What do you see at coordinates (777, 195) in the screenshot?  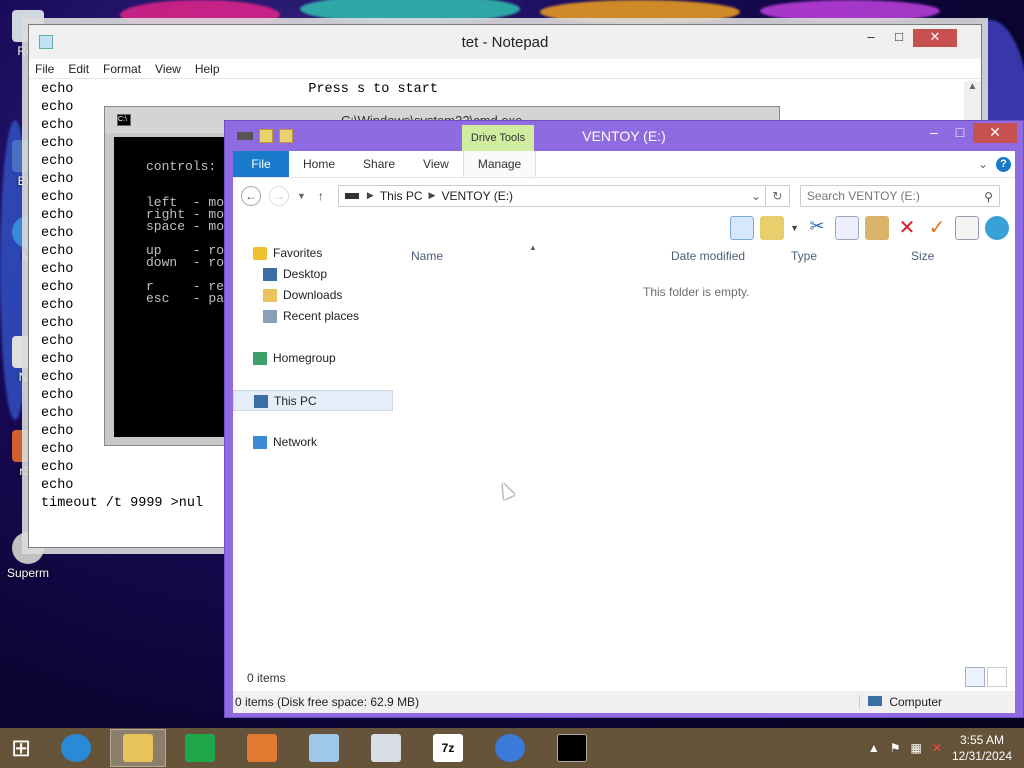 I see `refresh-button: ↻` at bounding box center [777, 195].